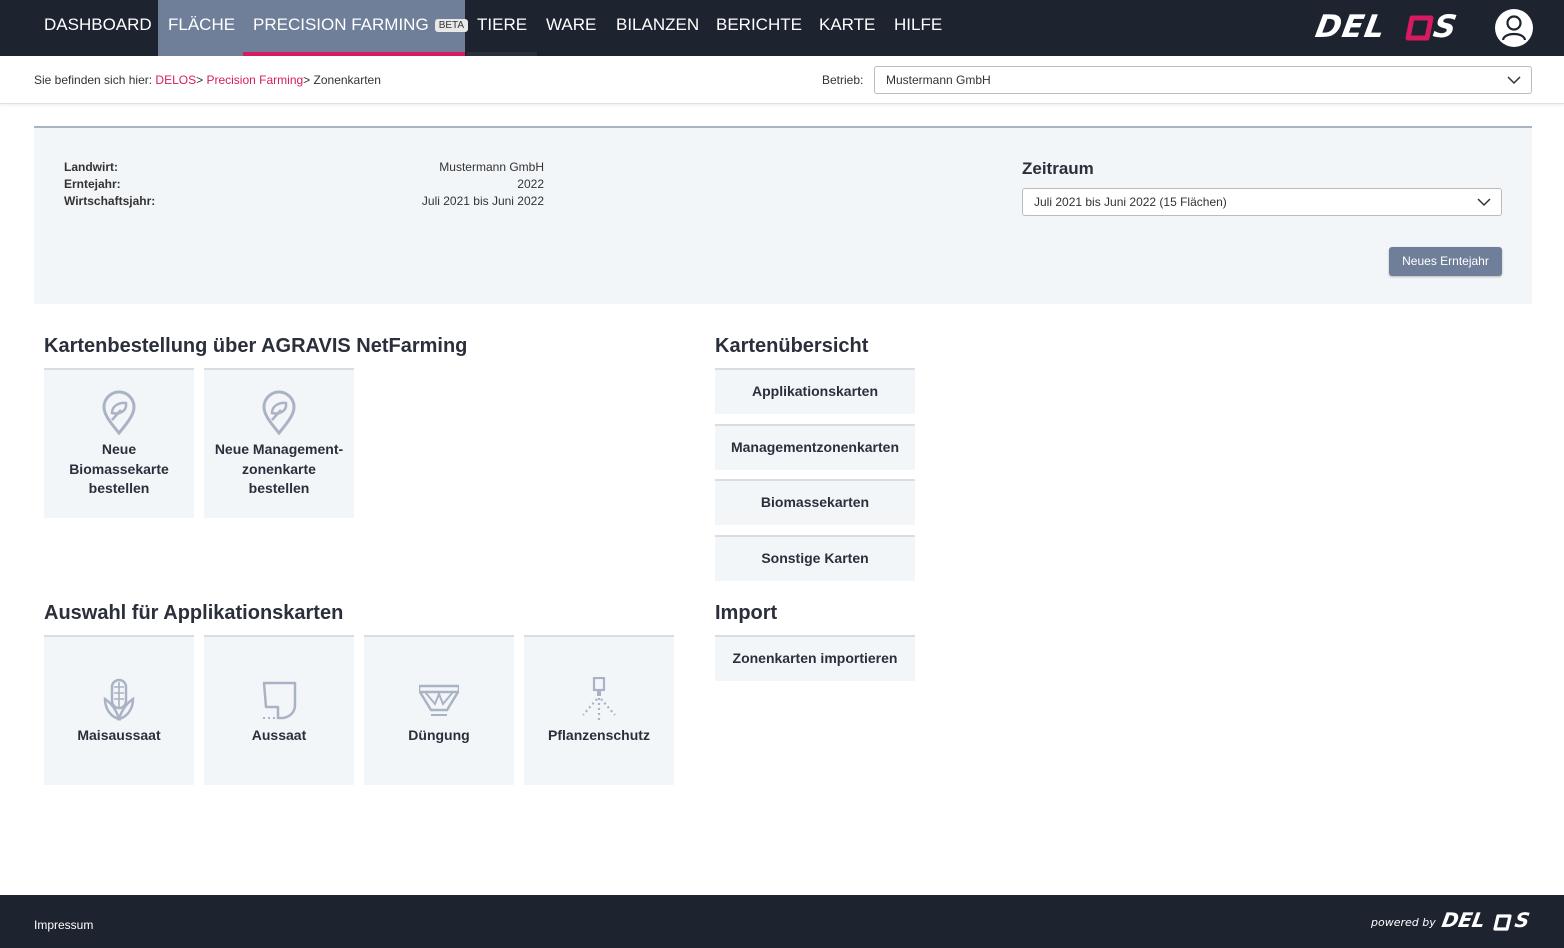 Image resolution: width=1564 pixels, height=948 pixels. I want to click on erntejahr-label: Erntejahr:, so click(92, 184).